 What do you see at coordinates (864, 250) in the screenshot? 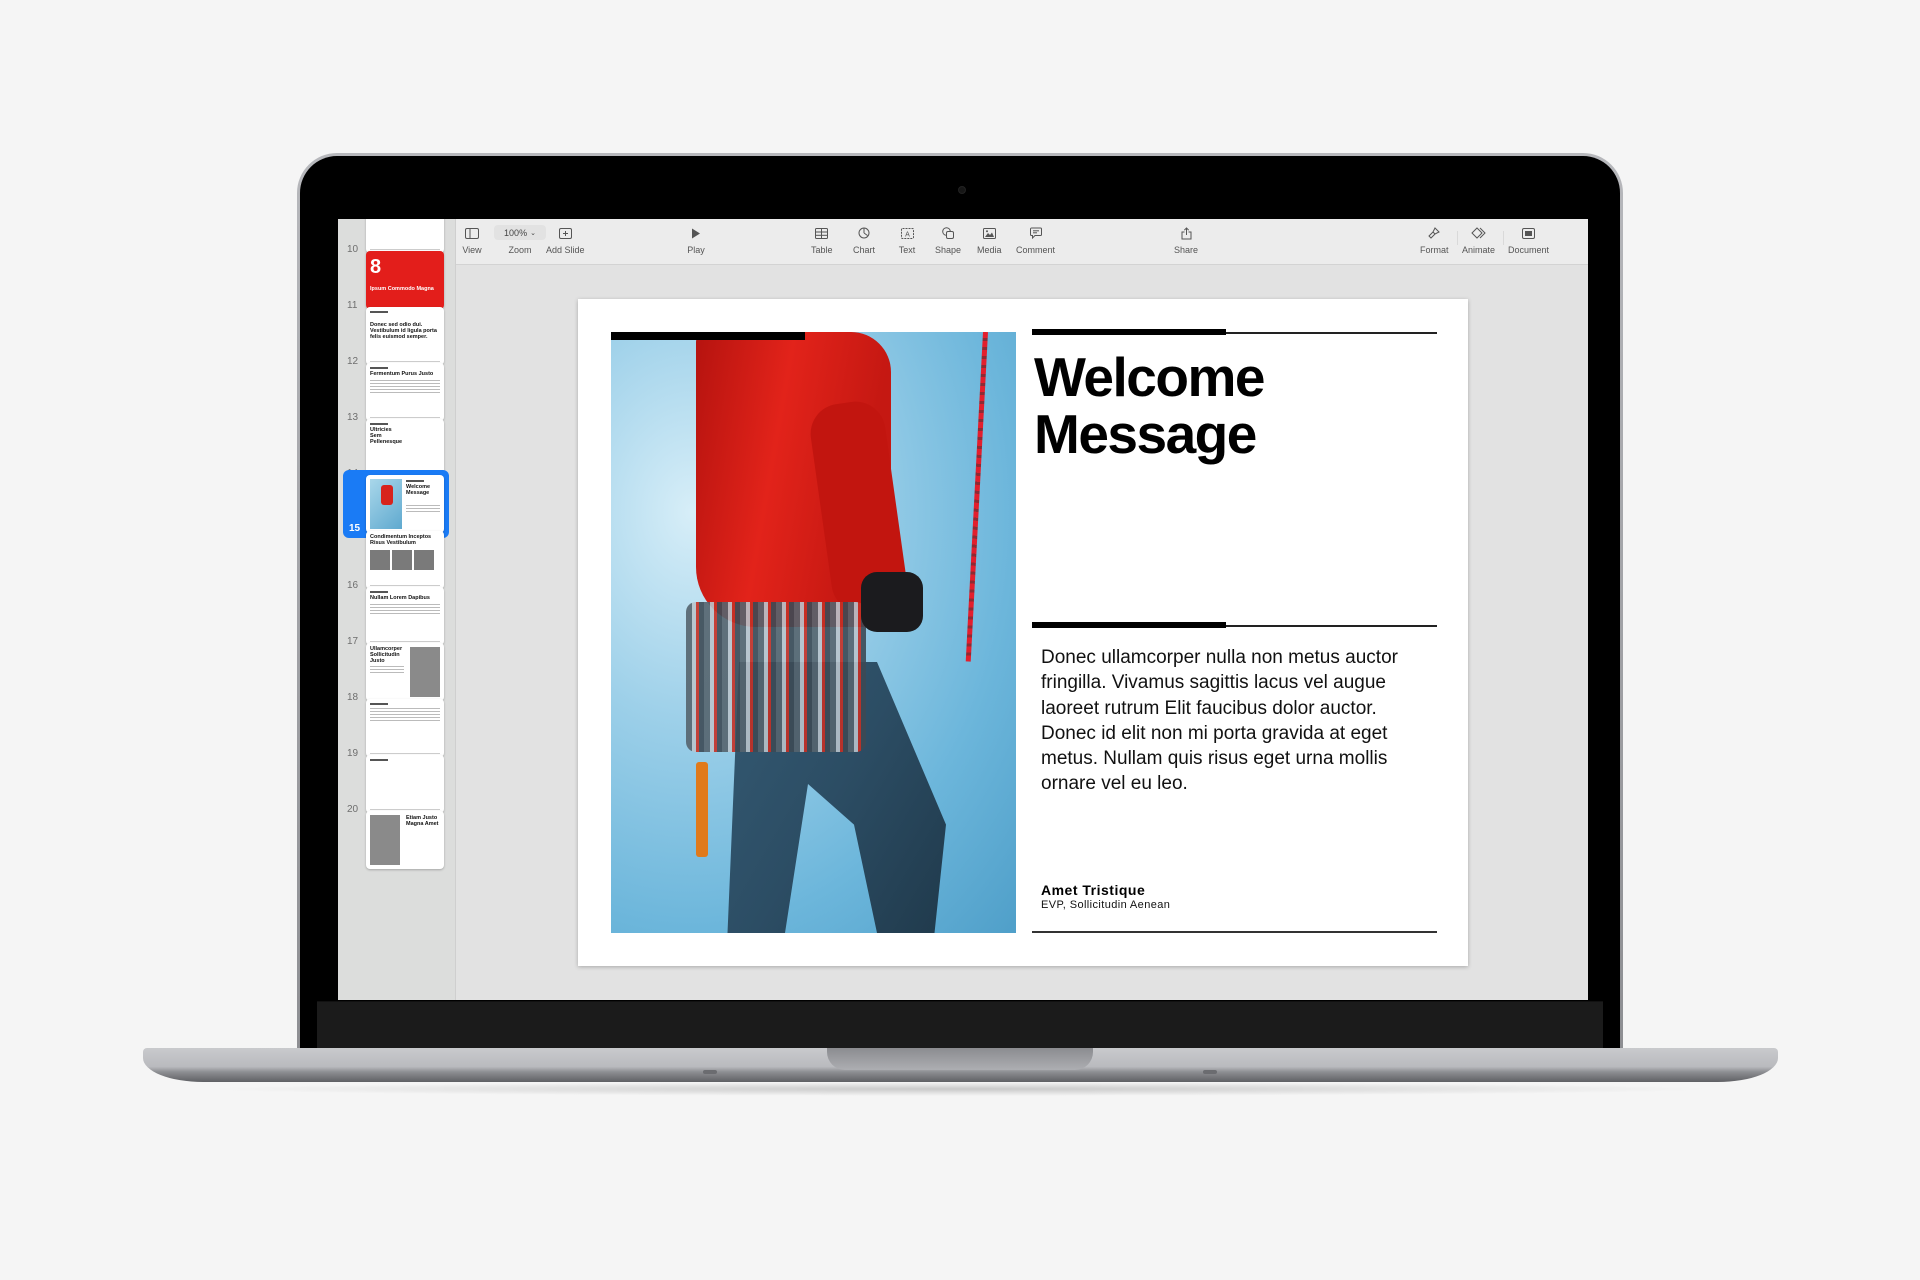
I see `chart-label: Chart` at bounding box center [864, 250].